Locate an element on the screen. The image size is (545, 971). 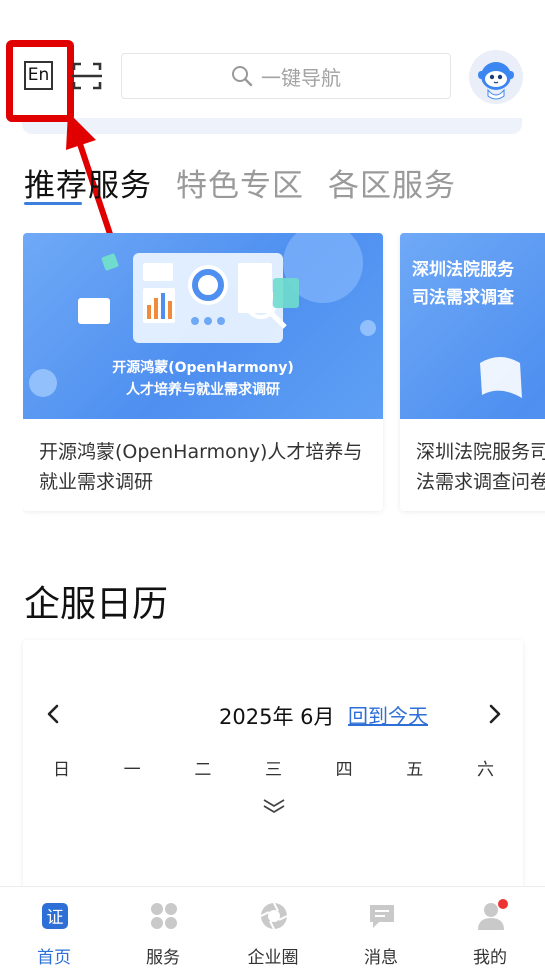
weekday-label: 二 is located at coordinates (203, 770).